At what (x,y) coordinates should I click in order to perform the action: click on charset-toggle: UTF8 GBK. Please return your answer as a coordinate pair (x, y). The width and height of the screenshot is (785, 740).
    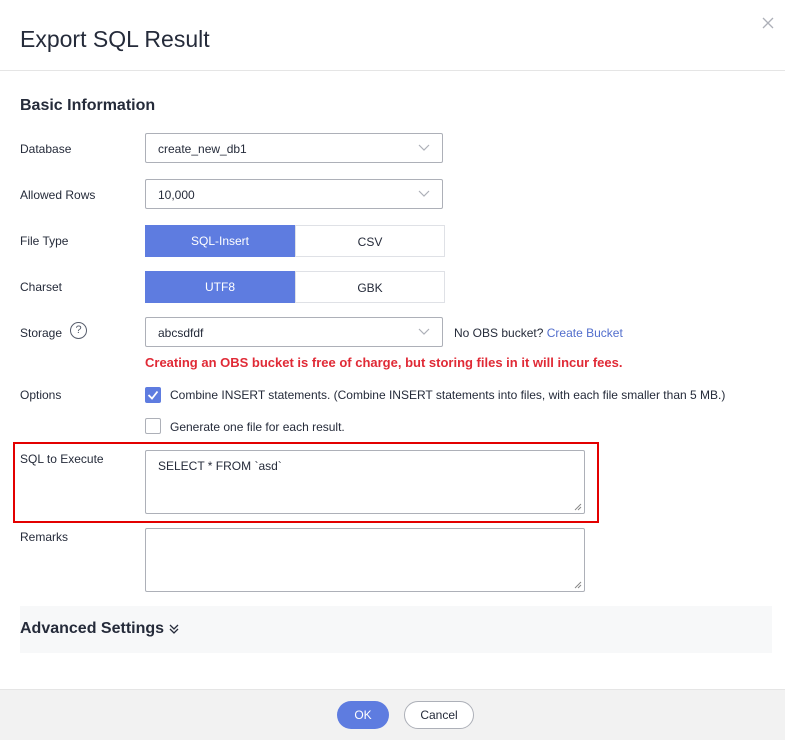
    Looking at the image, I should click on (295, 287).